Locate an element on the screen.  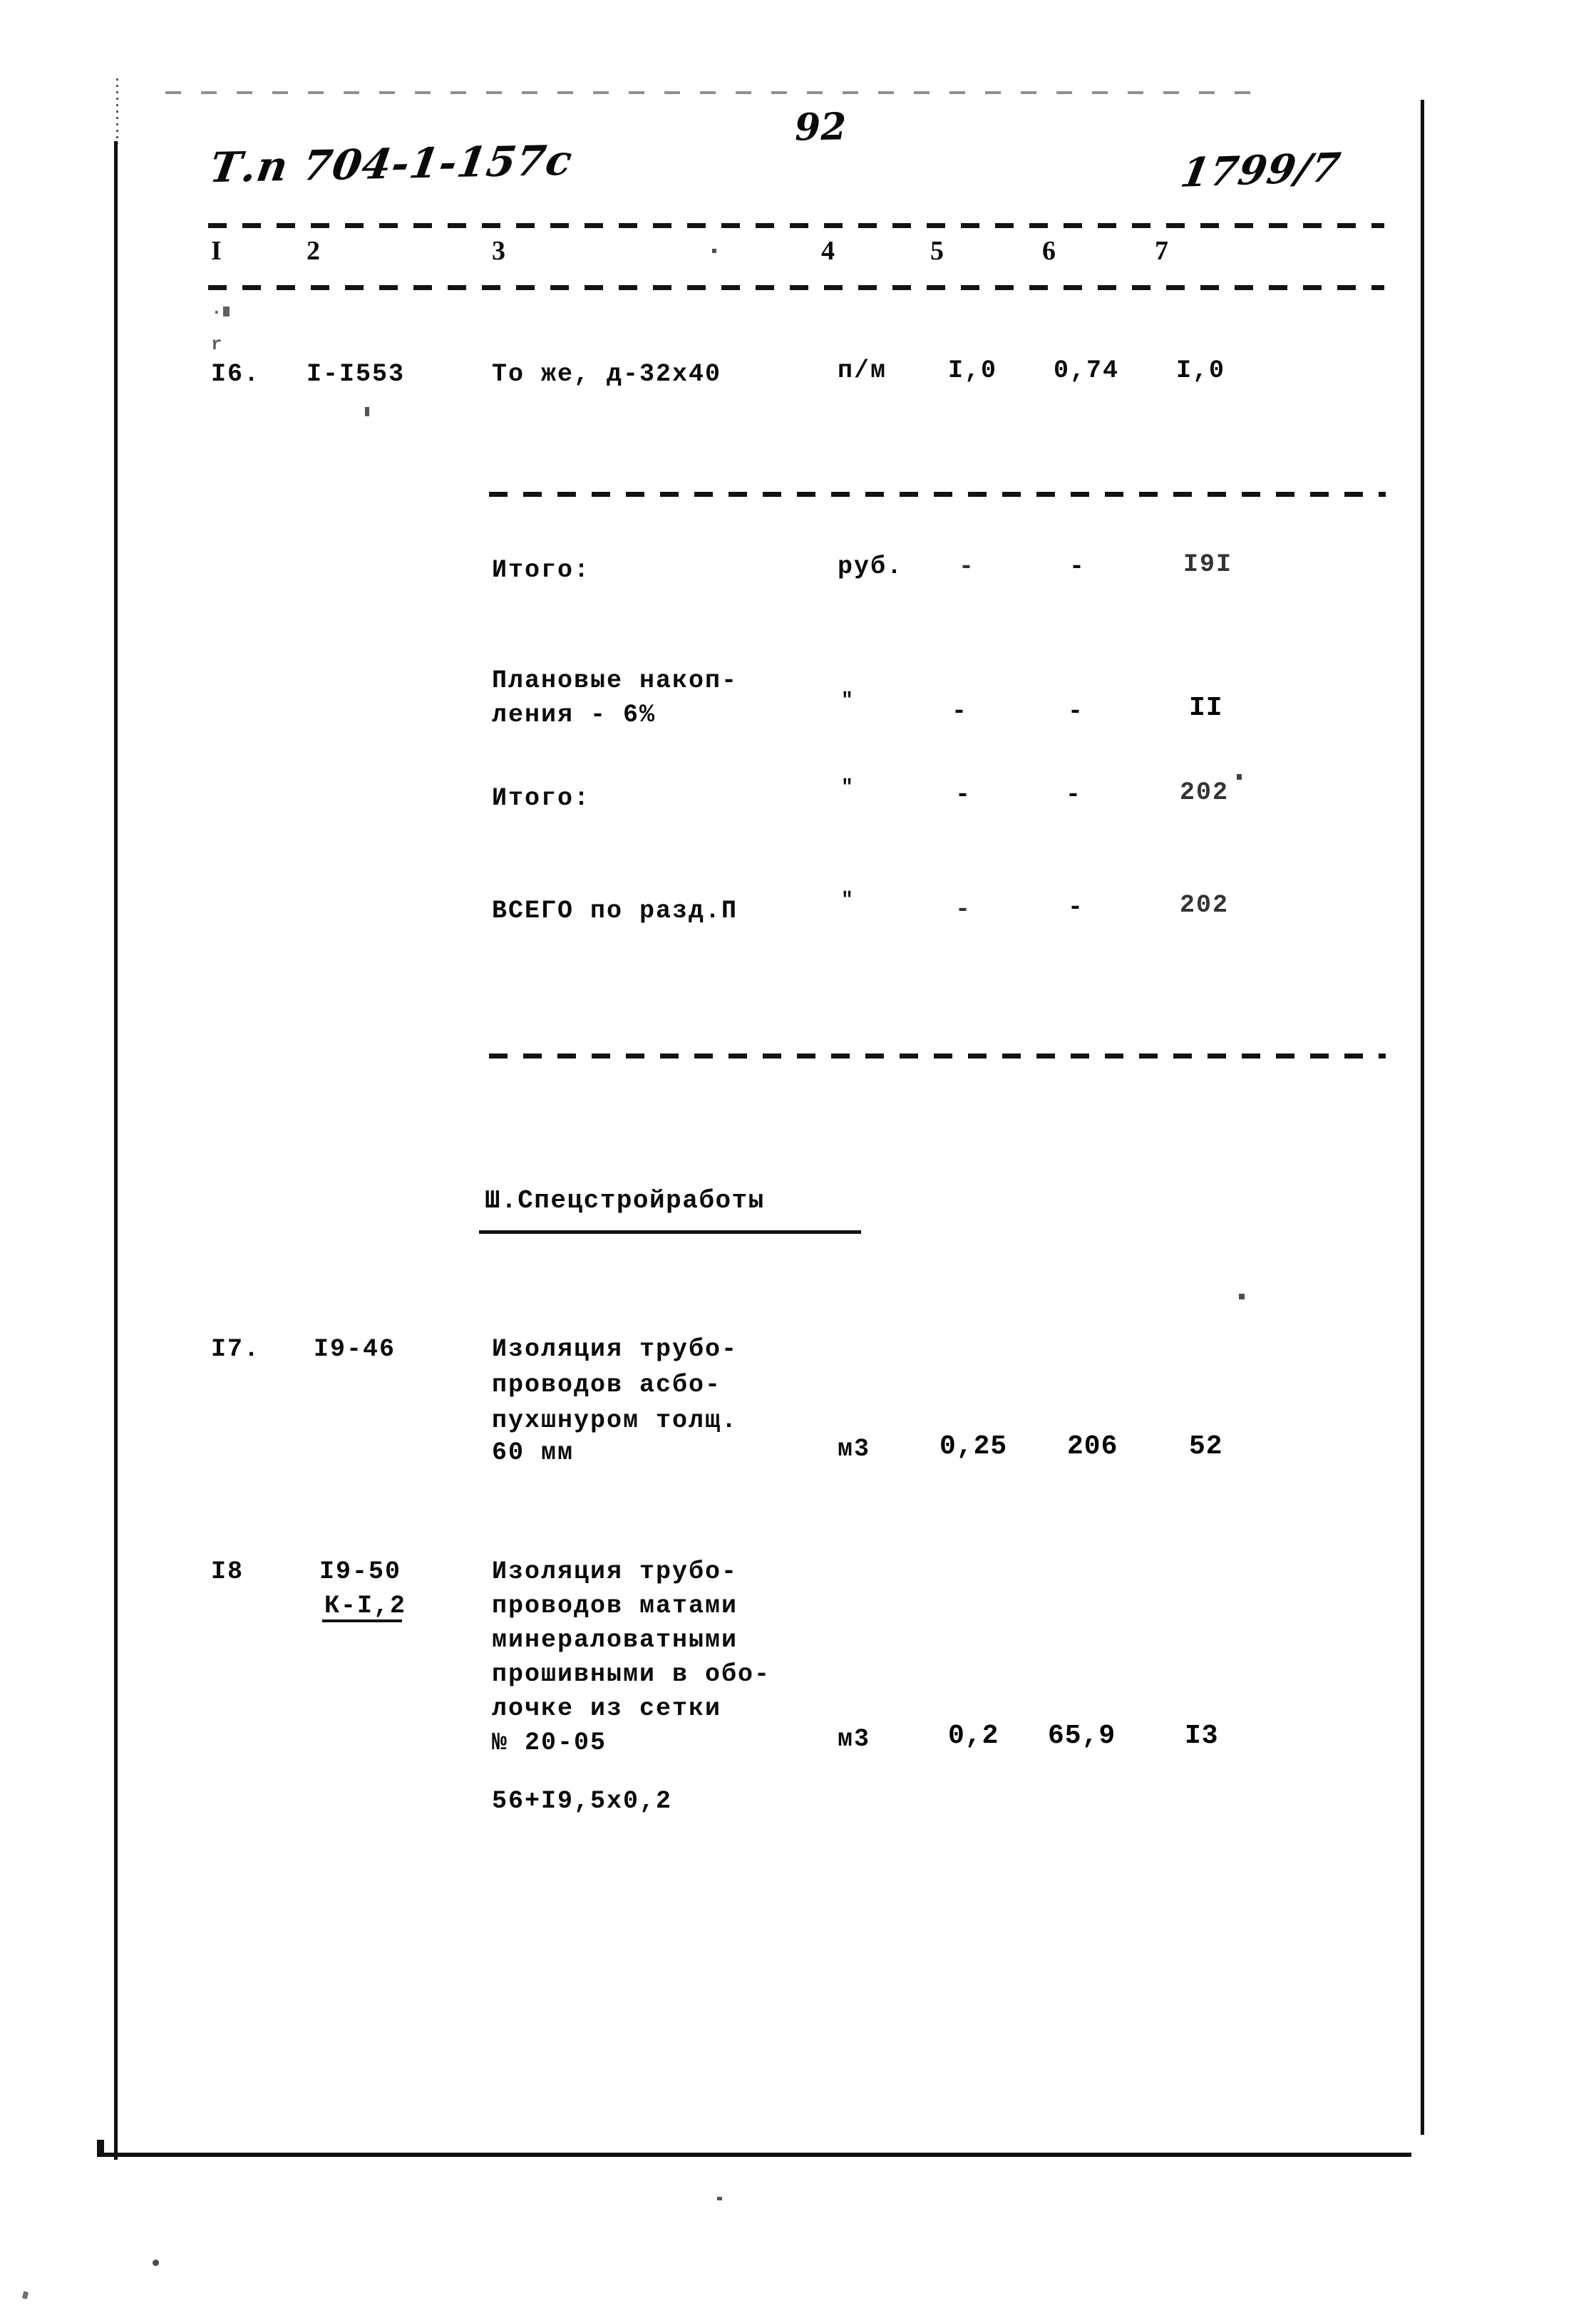
row-unit: п/м is located at coordinates (862, 370).